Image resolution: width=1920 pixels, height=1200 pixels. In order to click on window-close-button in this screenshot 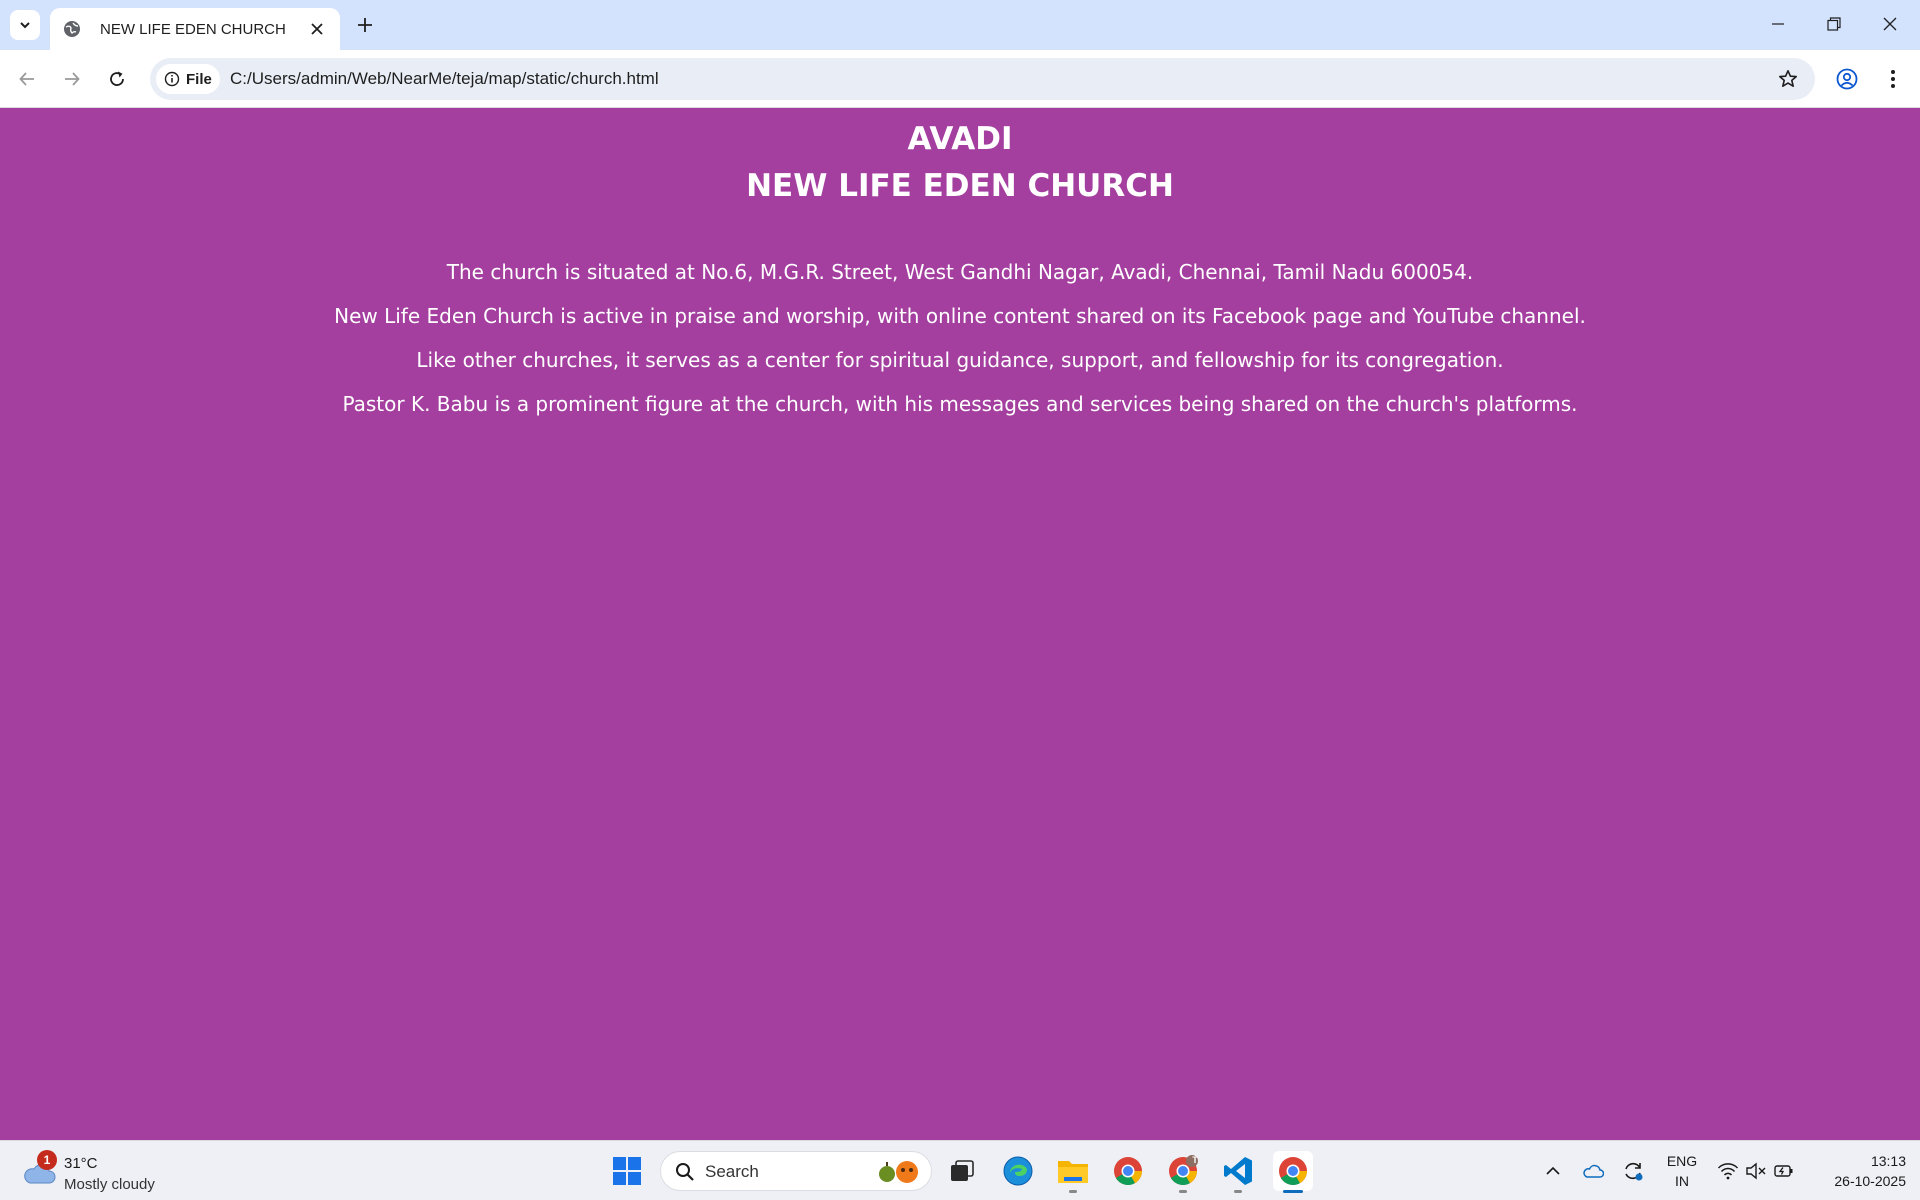, I will do `click(1890, 24)`.